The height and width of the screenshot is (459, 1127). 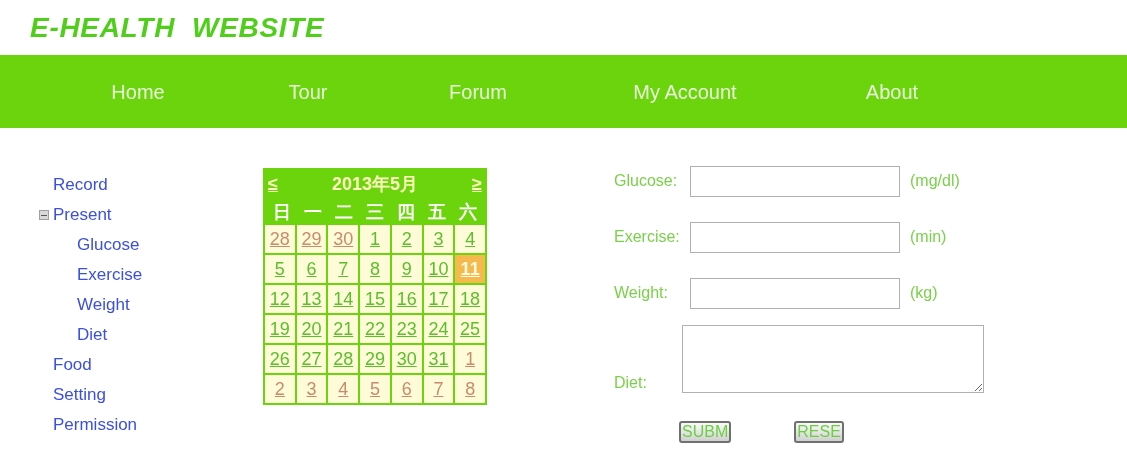 I want to click on weekday-label: 一, so click(x=312, y=212).